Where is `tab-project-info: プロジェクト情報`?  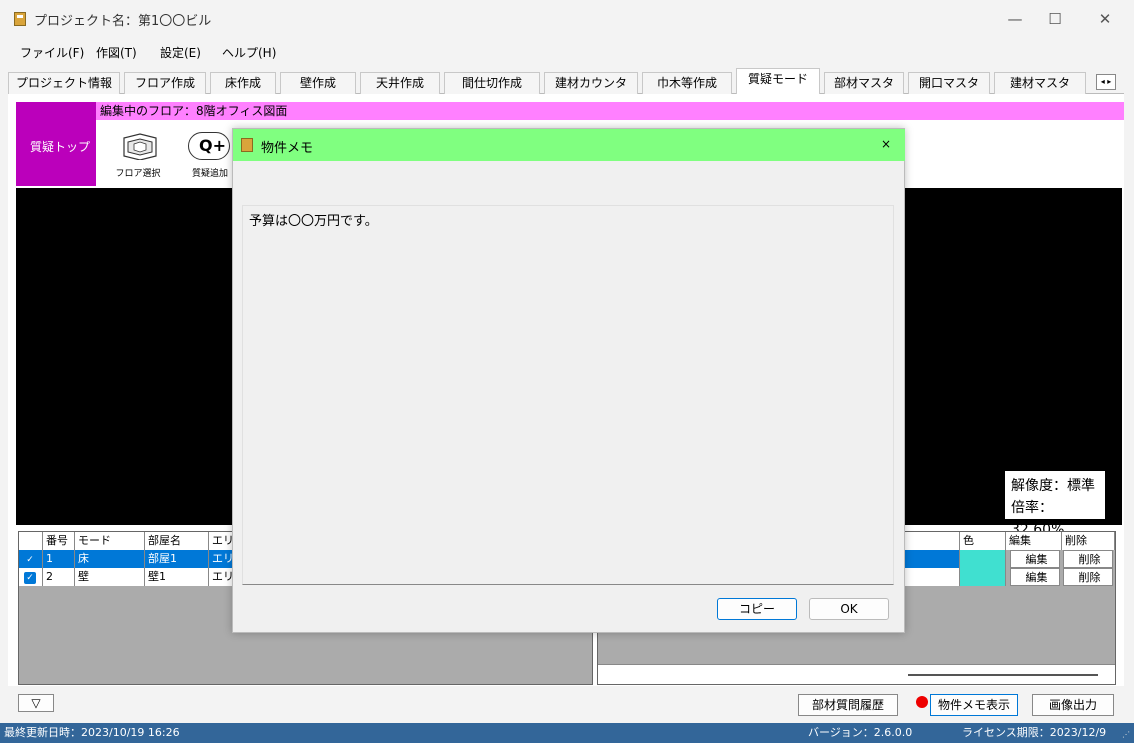
tab-project-info: プロジェクト情報 is located at coordinates (64, 83).